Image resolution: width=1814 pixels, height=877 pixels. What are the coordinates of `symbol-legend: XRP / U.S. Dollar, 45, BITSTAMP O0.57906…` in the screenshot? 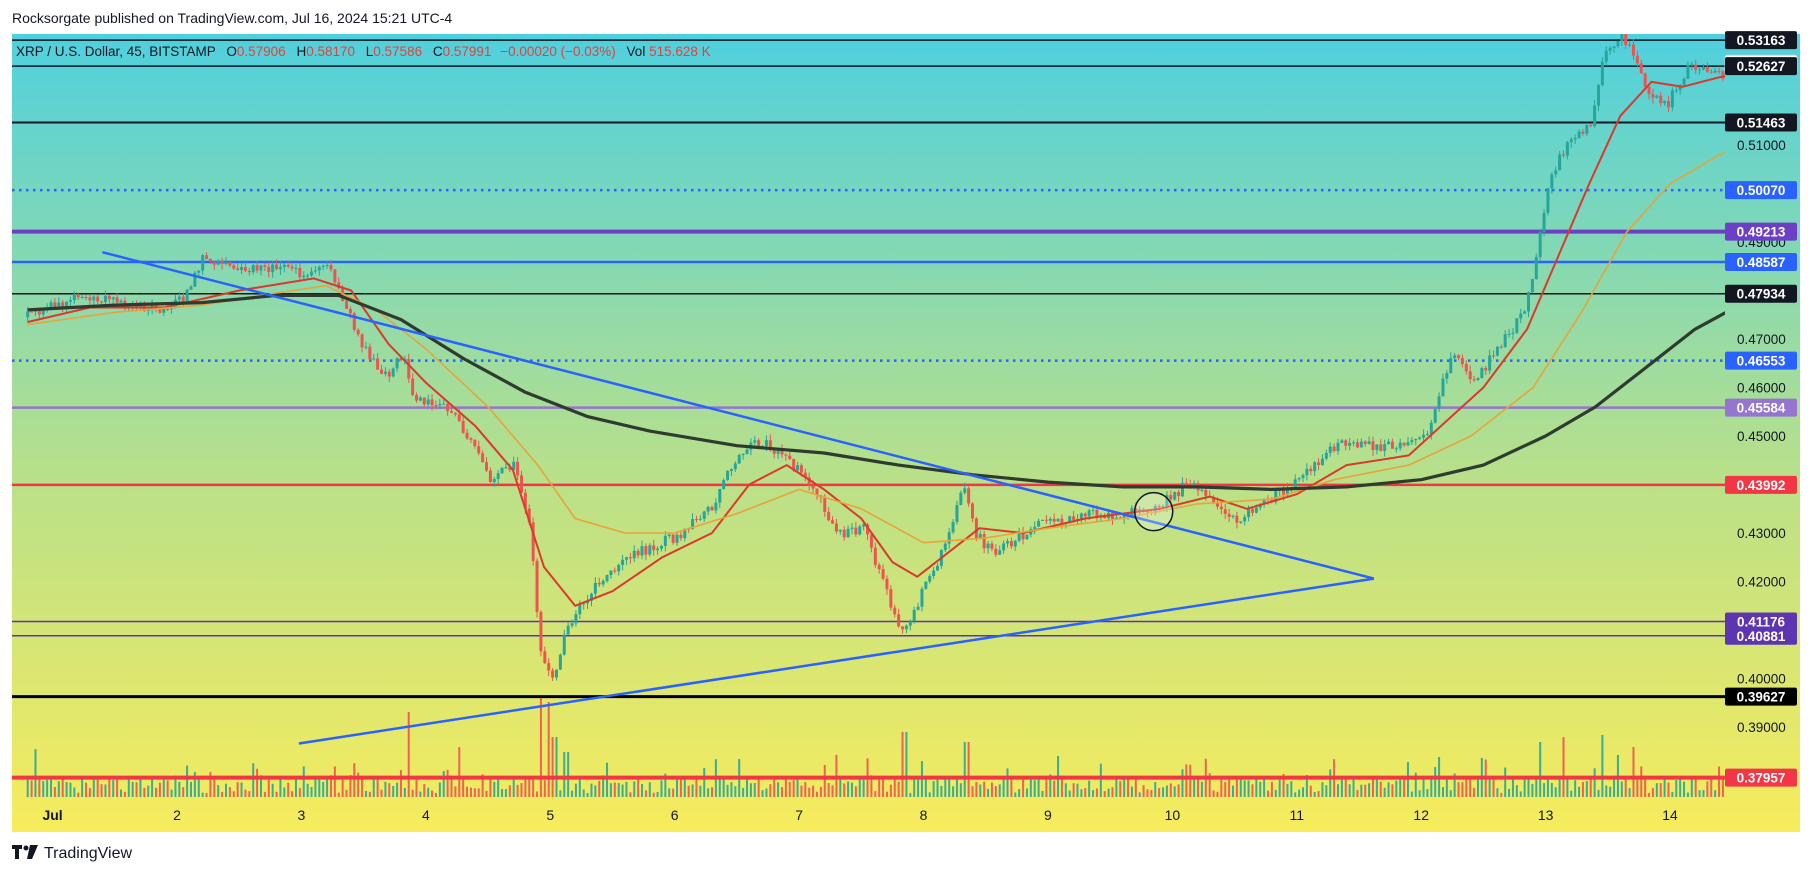 It's located at (363, 51).